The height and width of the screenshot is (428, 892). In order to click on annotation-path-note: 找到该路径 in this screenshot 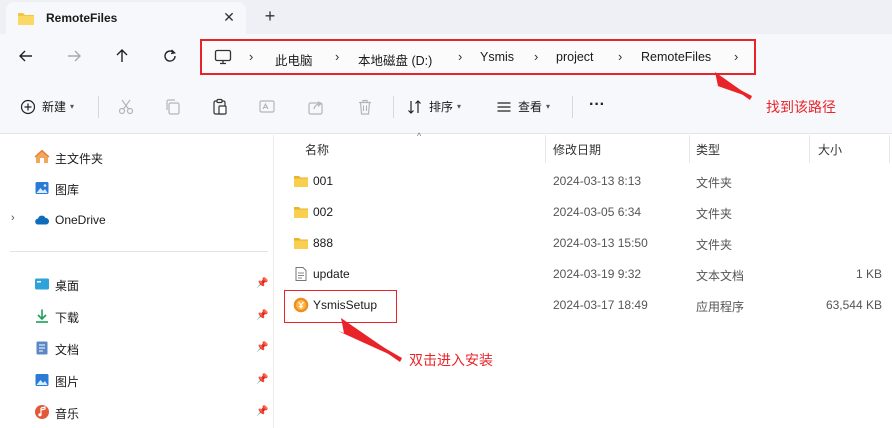, I will do `click(801, 107)`.